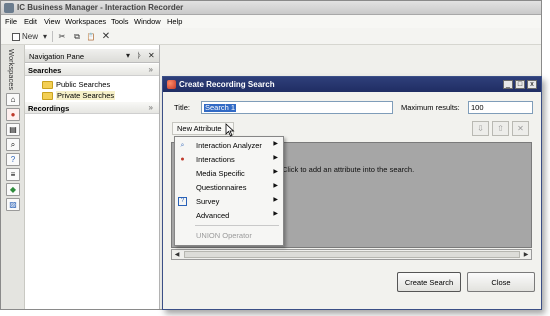 The width and height of the screenshot is (550, 316). Describe the element at coordinates (13, 174) in the screenshot. I see `list-icon: ≡` at that location.